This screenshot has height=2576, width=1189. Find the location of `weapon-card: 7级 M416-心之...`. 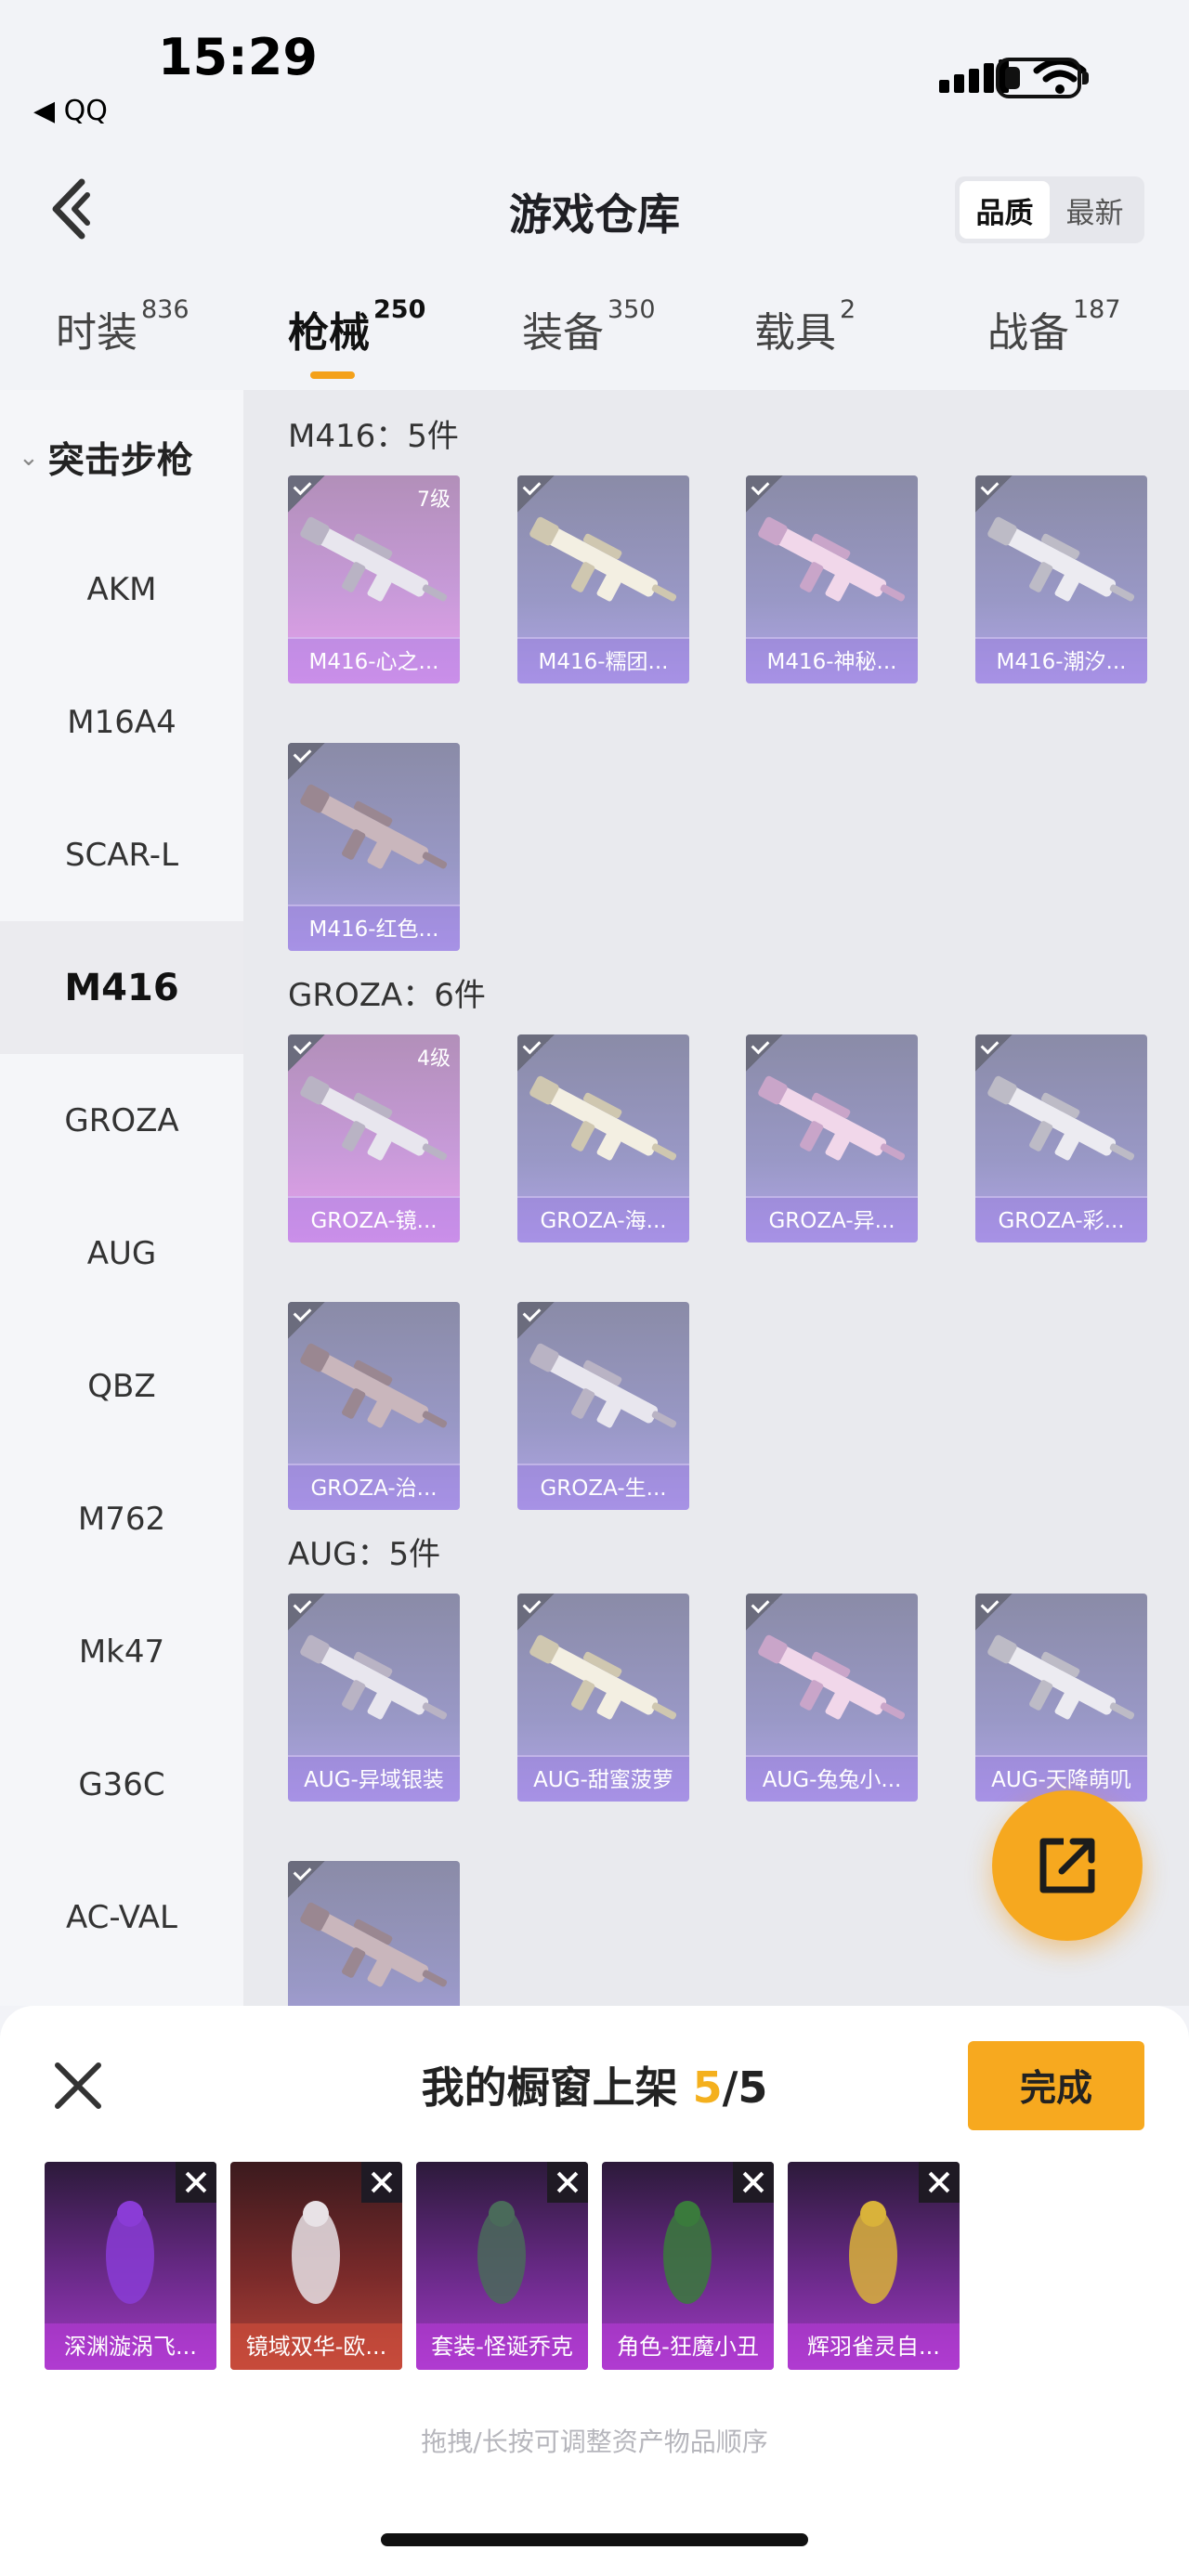

weapon-card: 7级 M416-心之... is located at coordinates (374, 579).